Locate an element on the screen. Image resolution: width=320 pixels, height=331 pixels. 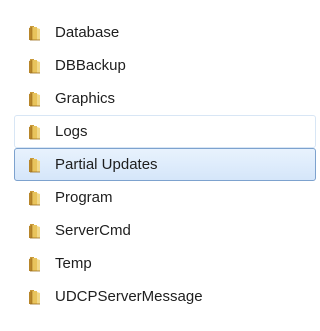
folder-item: Graphics is located at coordinates (165, 98).